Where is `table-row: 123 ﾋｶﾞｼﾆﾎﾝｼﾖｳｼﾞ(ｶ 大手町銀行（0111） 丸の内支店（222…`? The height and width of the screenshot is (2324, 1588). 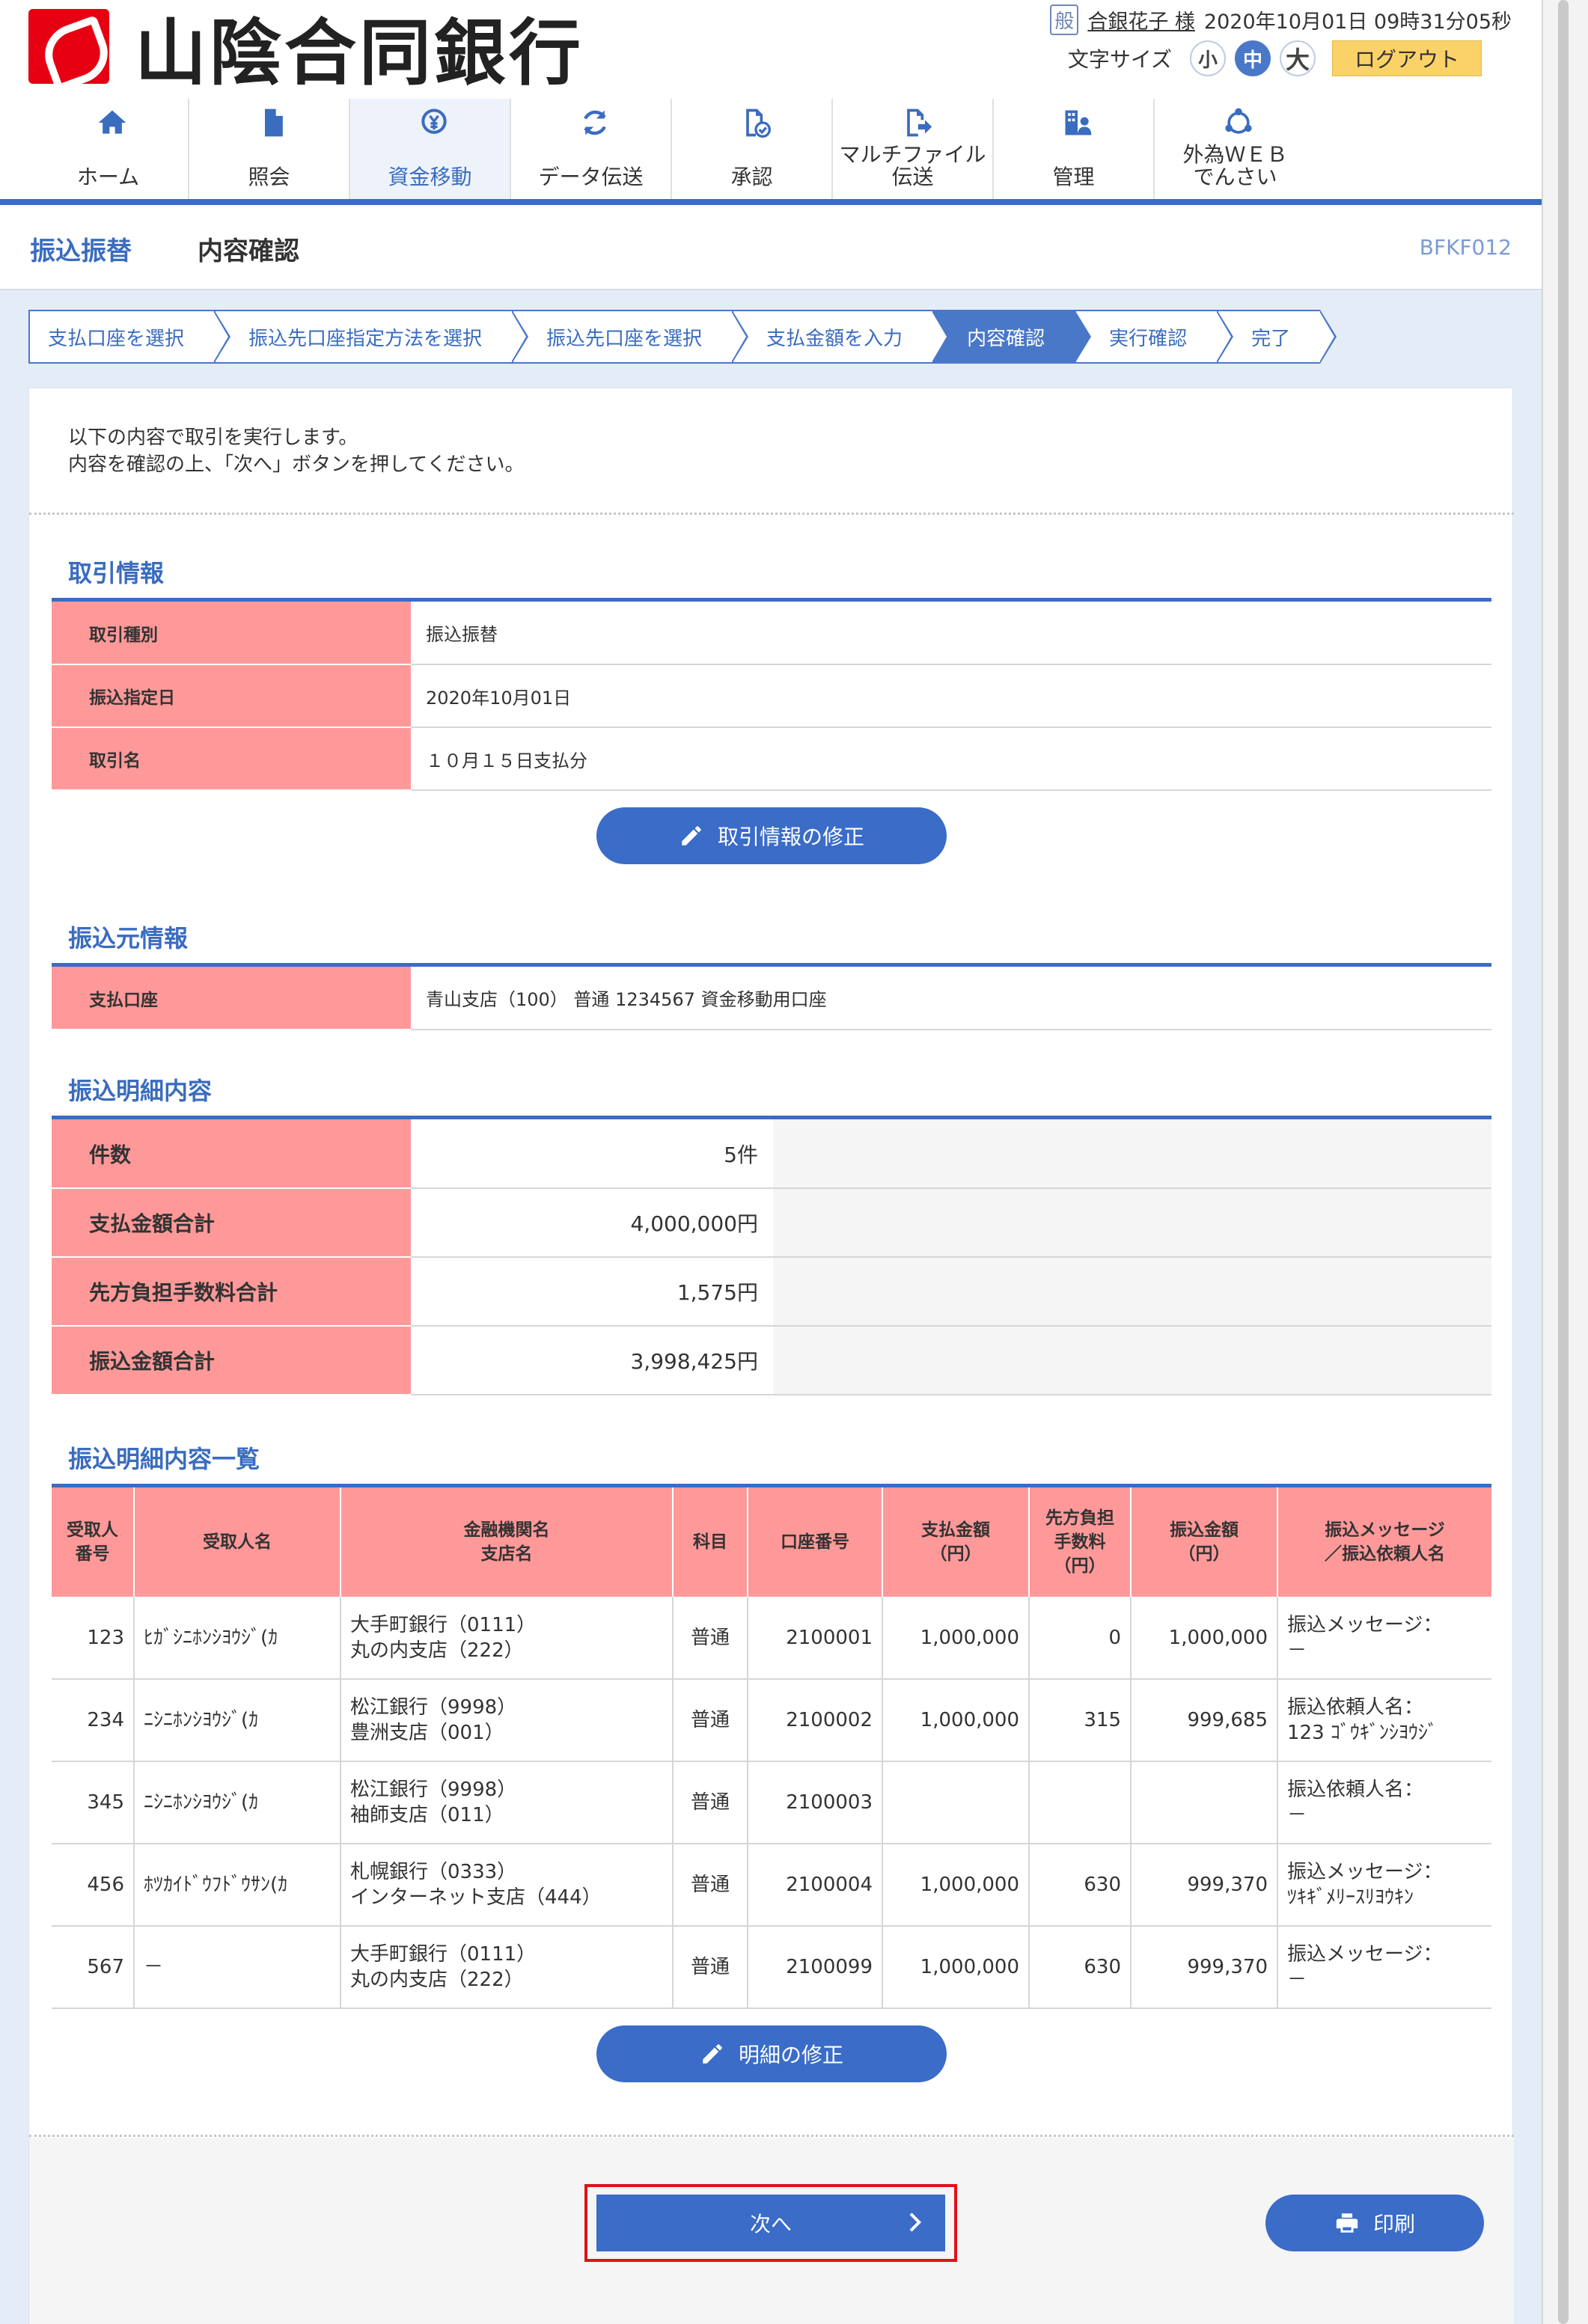 table-row: 123 ﾋｶﾞｼﾆﾎﾝｼﾖｳｼﾞ(ｶ 大手町銀行（0111） 丸の内支店（222… is located at coordinates (771, 1638).